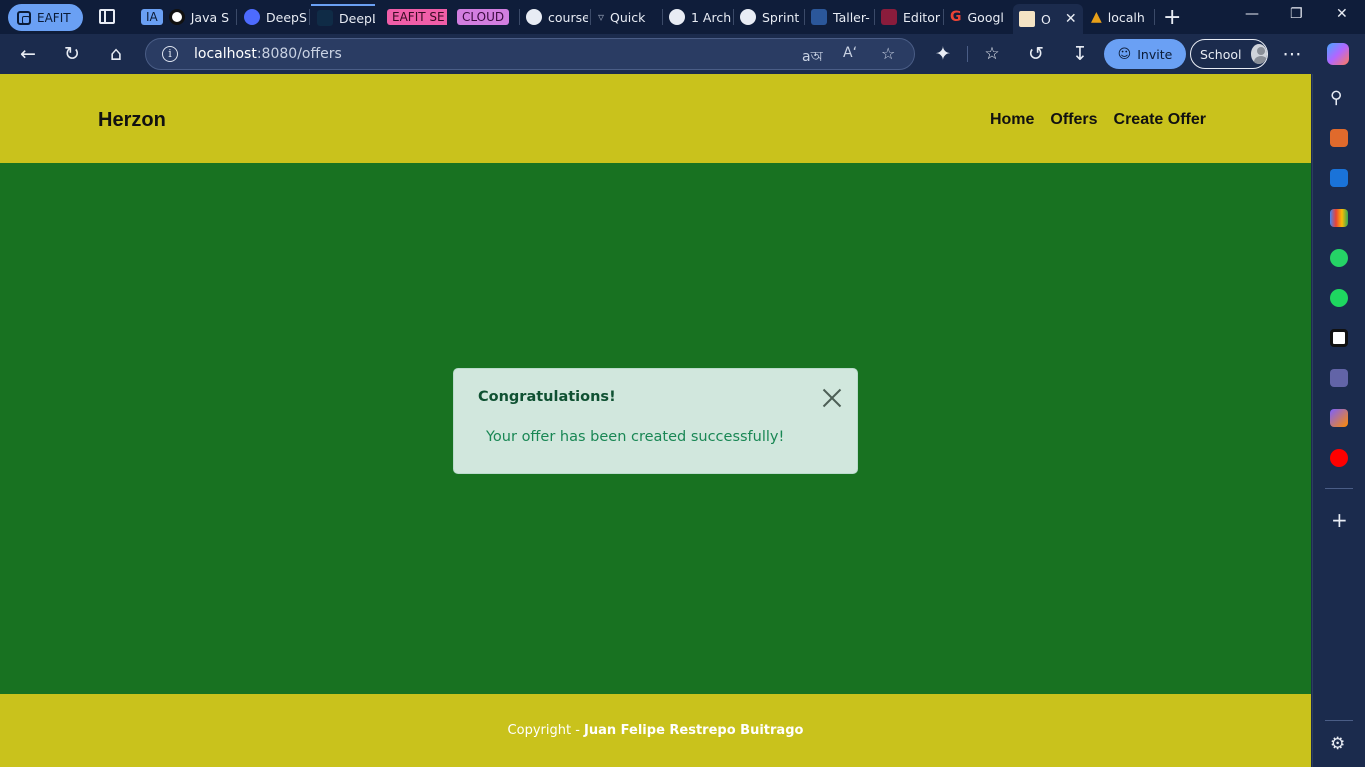  I want to click on youtube-music-icon, so click(1339, 458).